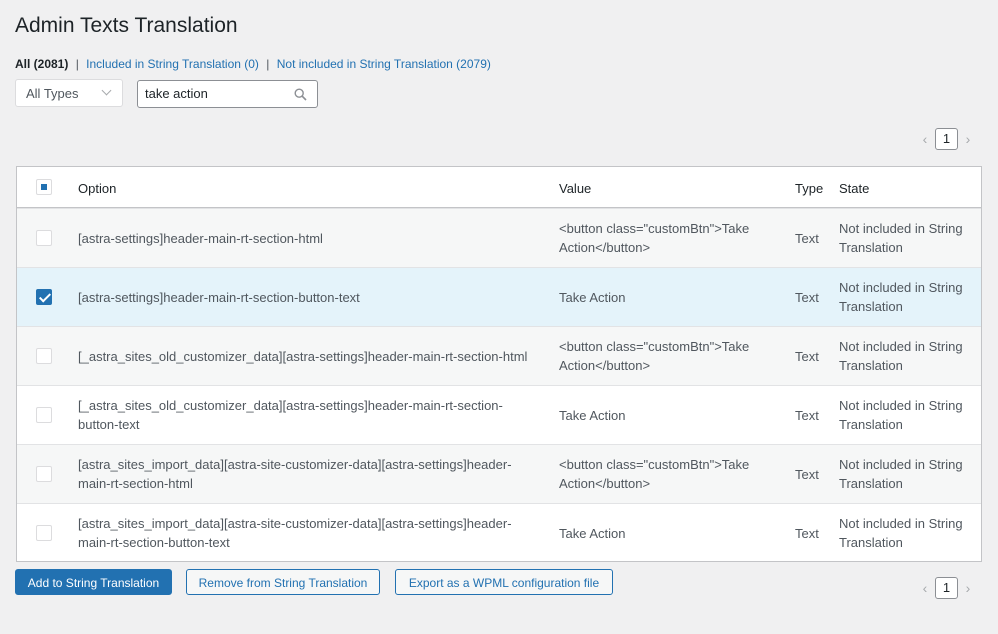 This screenshot has height=634, width=998. Describe the element at coordinates (135, 483) in the screenshot. I see `option-cell-line: main-rt-section-html` at that location.